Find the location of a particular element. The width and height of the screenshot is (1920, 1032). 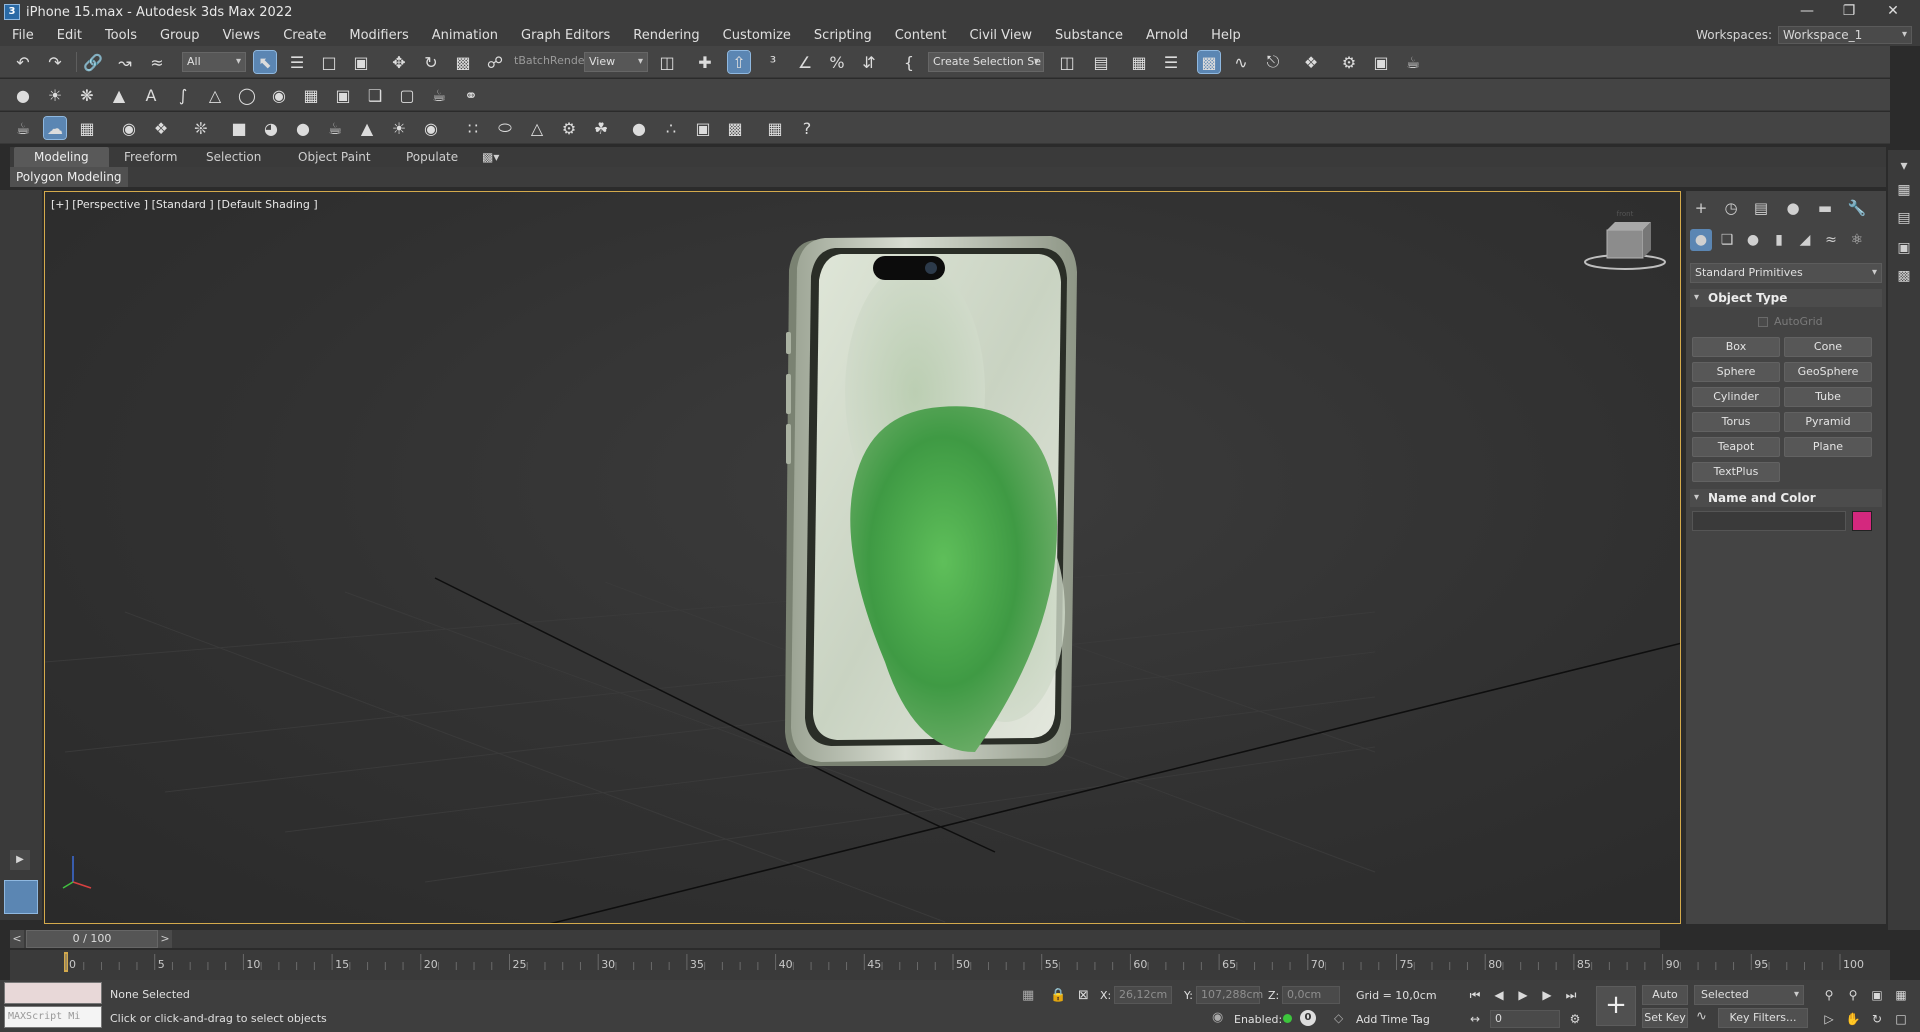

select-scale-icon: ▩ is located at coordinates (463, 62).